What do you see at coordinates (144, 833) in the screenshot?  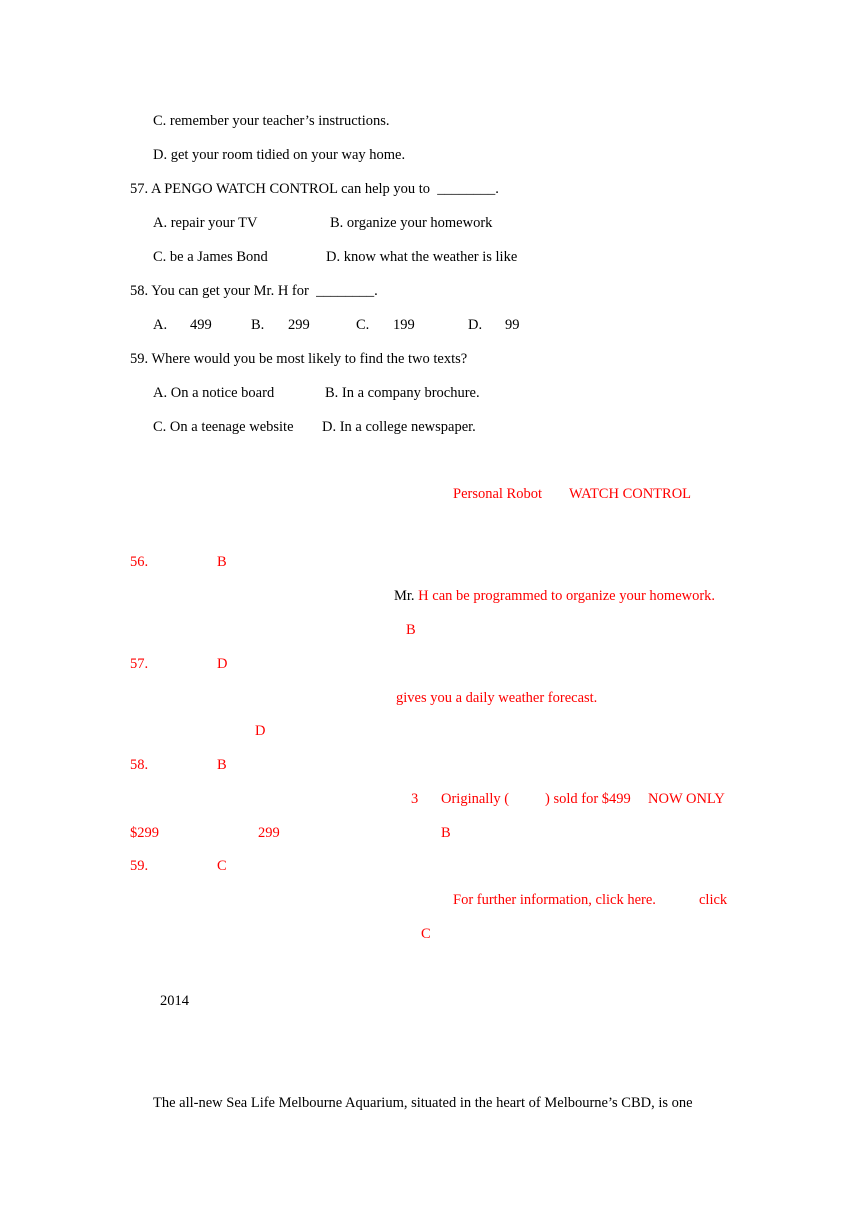 I see `answer-58-price: $299` at bounding box center [144, 833].